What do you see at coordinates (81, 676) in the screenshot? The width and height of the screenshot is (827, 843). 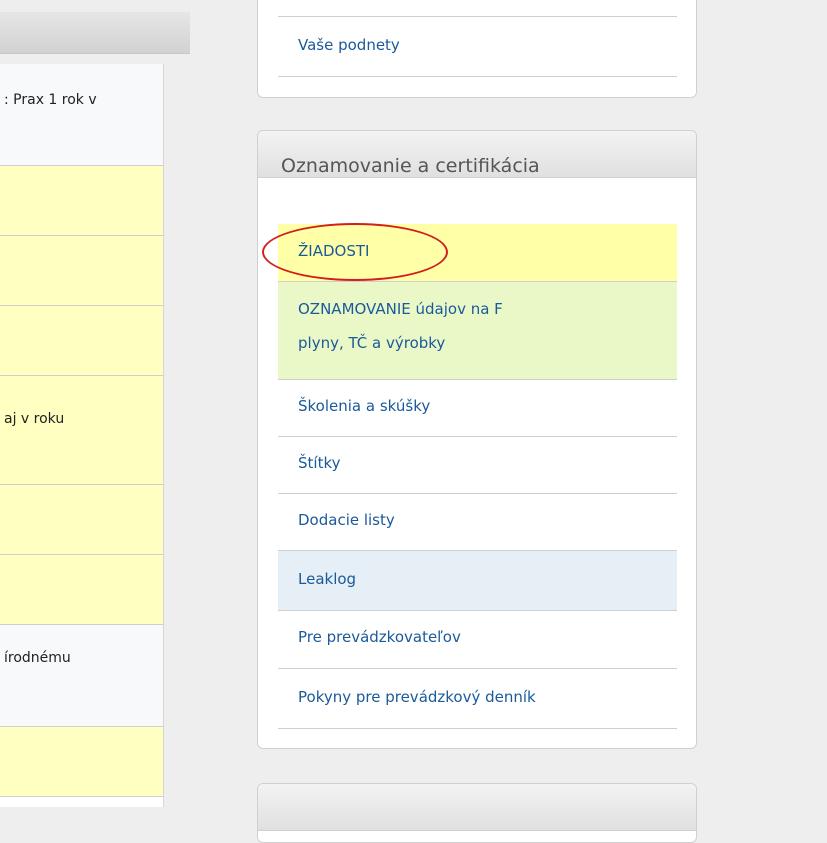 I see `list-item: írodnému` at bounding box center [81, 676].